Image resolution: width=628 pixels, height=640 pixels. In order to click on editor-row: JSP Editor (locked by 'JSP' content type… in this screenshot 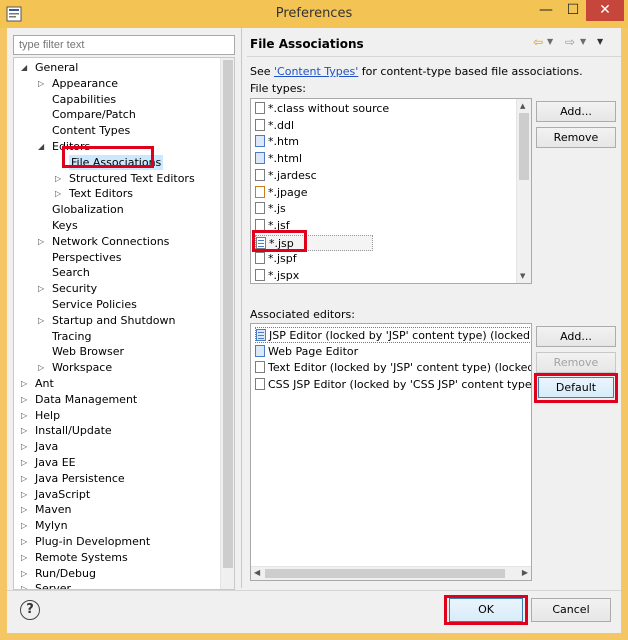, I will do `click(393, 335)`.